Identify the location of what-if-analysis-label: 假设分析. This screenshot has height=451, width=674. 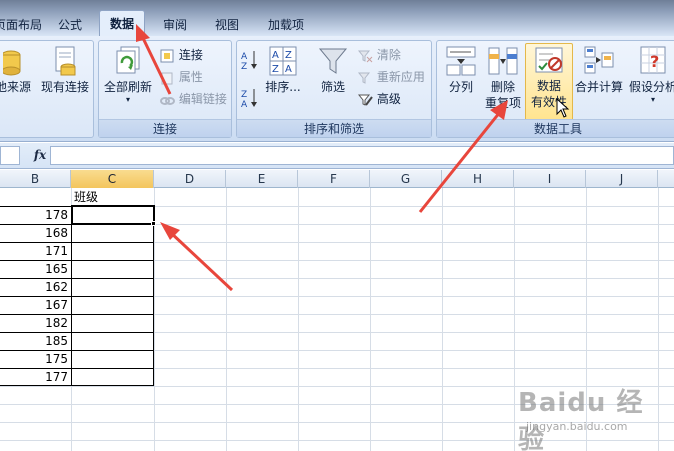
(651, 87).